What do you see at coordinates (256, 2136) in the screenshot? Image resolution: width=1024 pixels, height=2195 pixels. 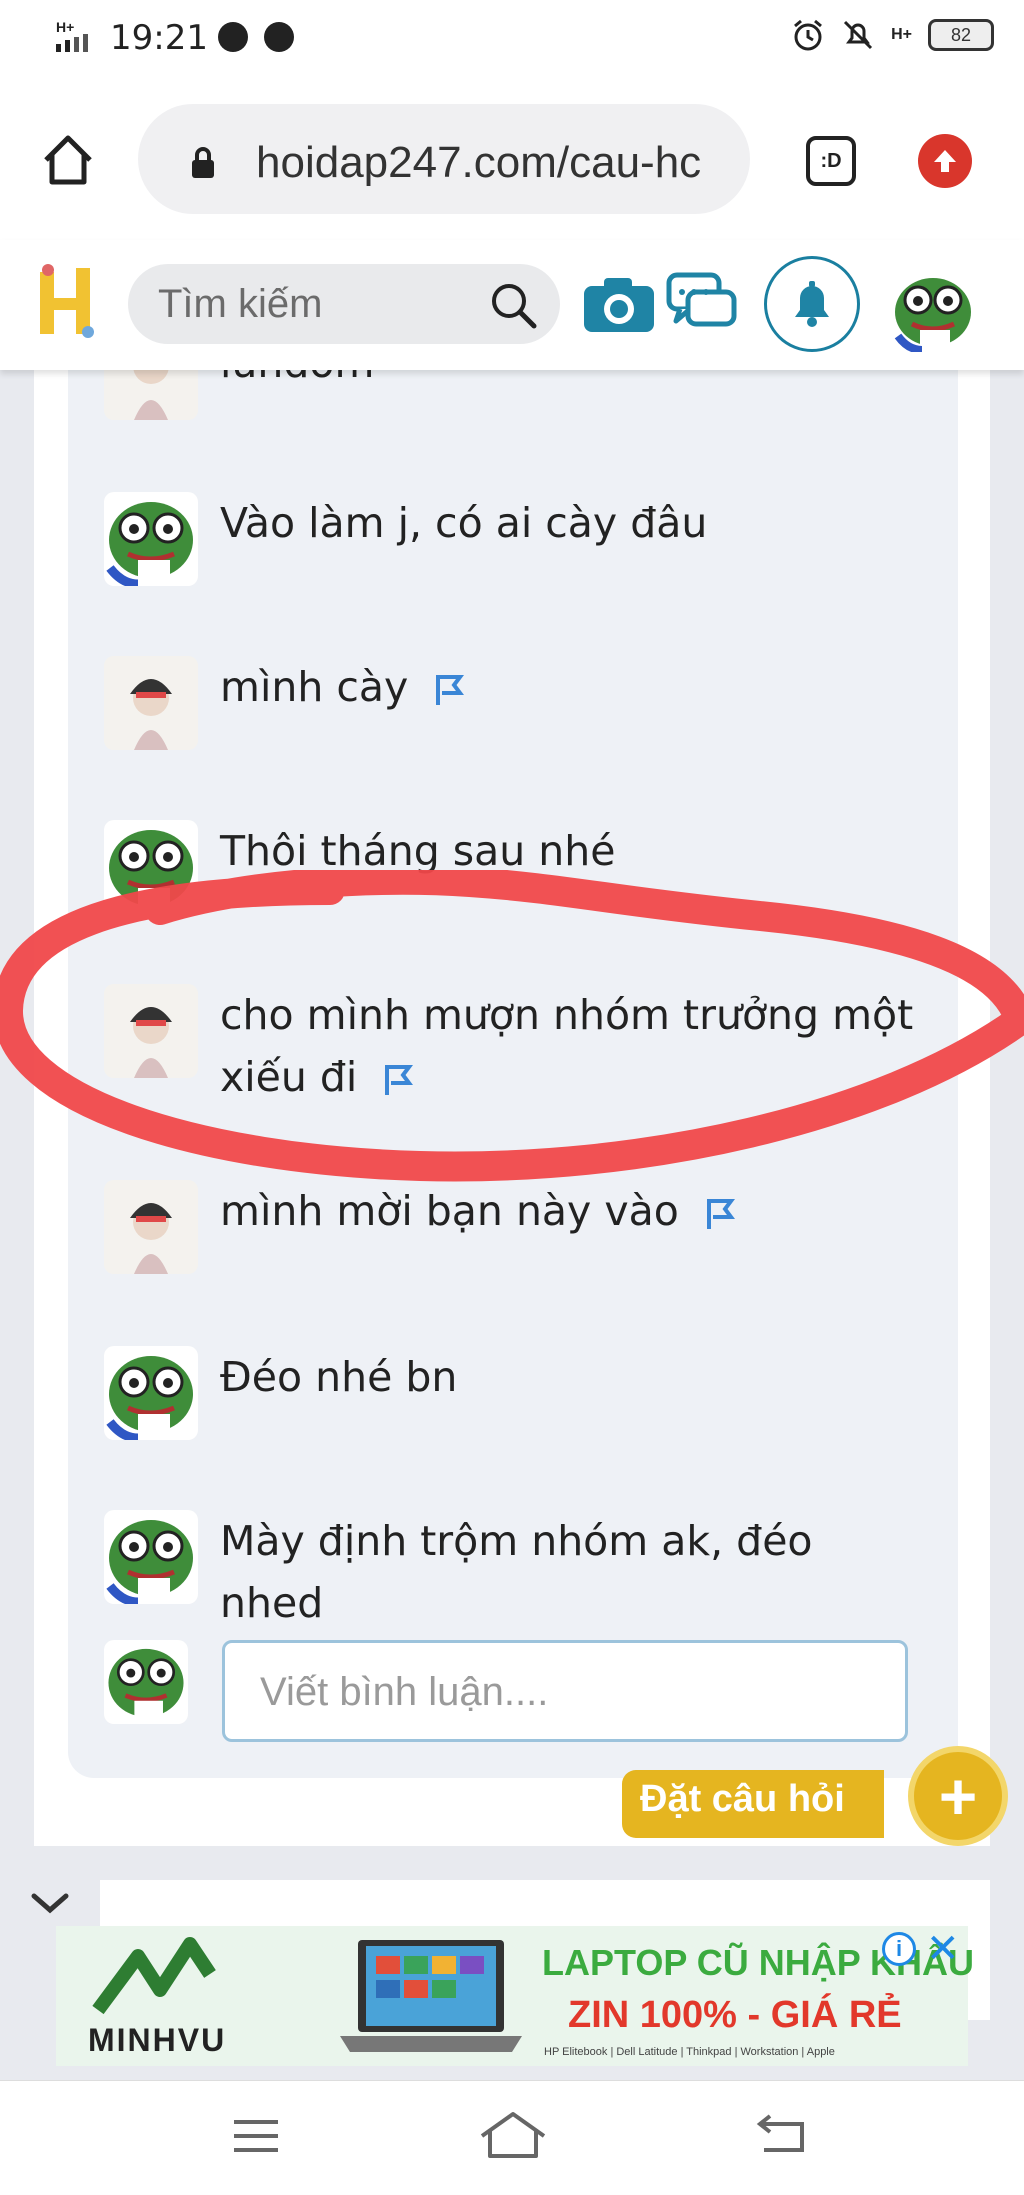 I see `menu-icon` at bounding box center [256, 2136].